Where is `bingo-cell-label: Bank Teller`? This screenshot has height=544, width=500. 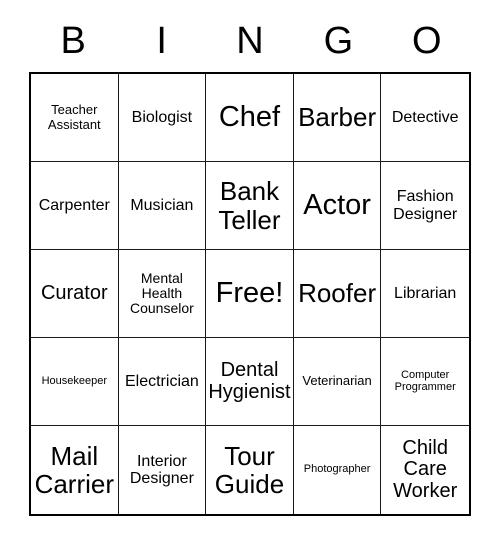 bingo-cell-label: Bank Teller is located at coordinates (249, 205).